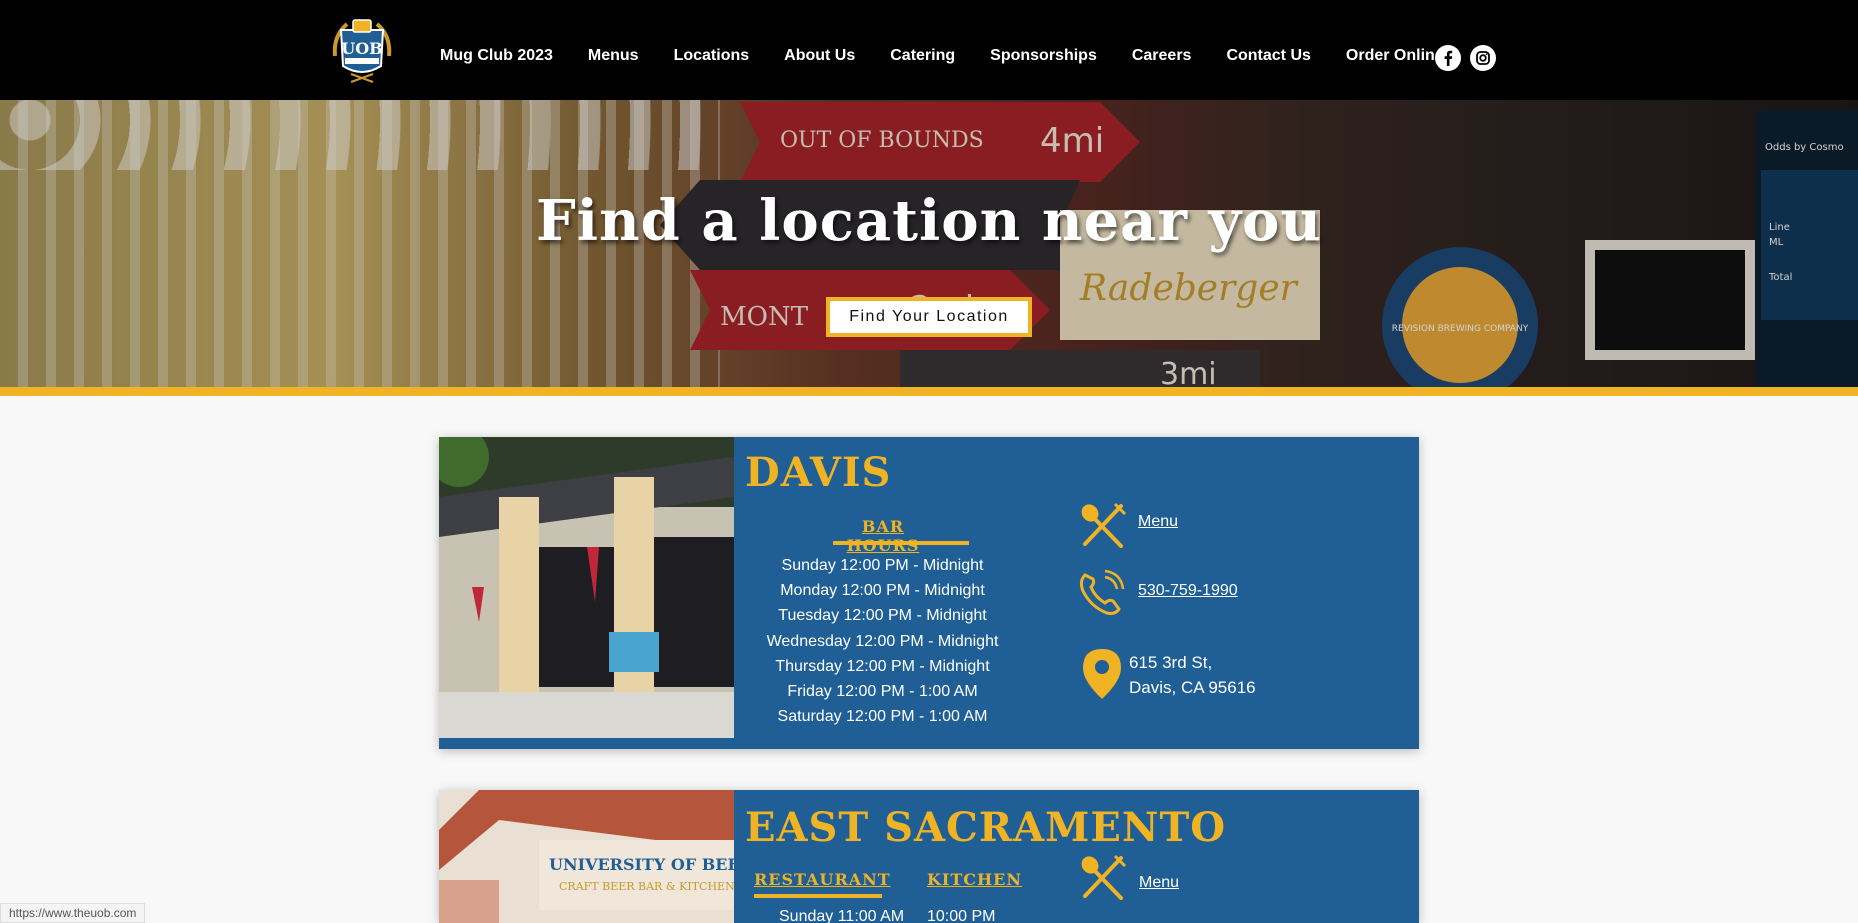 The height and width of the screenshot is (923, 1858). Describe the element at coordinates (842, 915) in the screenshot. I see `hours-sunday-restaurant: Sunday 11:00 AM` at that location.